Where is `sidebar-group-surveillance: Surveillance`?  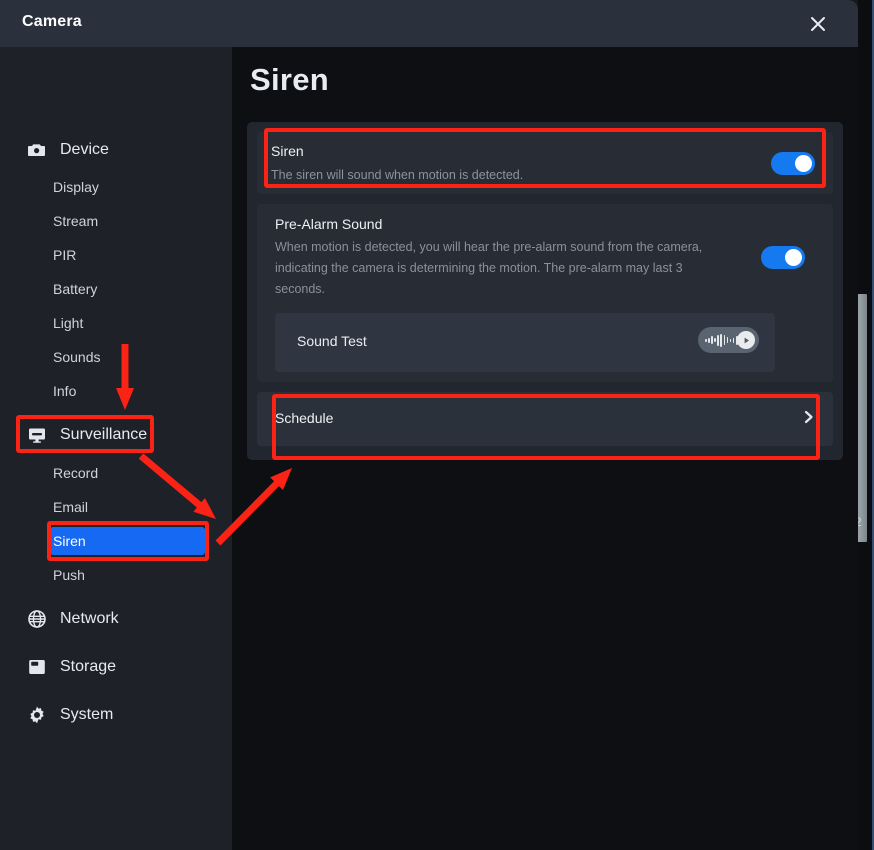
sidebar-group-surveillance: Surveillance is located at coordinates (116, 435).